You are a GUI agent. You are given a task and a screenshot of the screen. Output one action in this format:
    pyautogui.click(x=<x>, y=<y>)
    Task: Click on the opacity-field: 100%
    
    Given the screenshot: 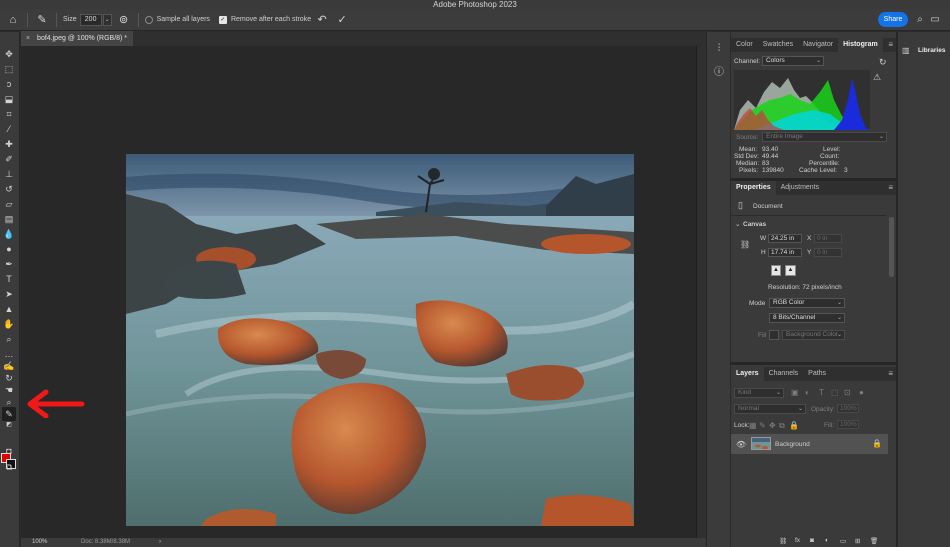 What is the action you would take?
    pyautogui.click(x=848, y=408)
    